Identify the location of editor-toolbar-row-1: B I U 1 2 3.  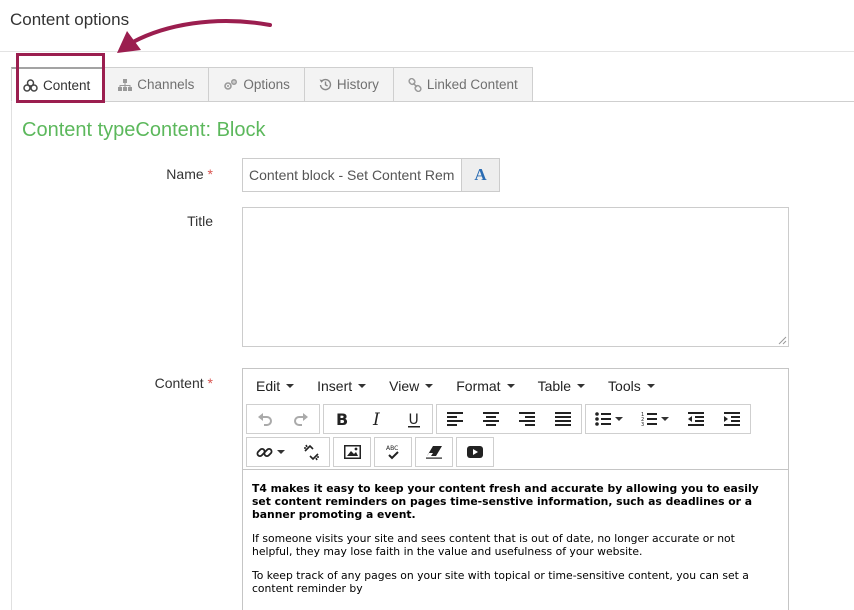
(515, 420).